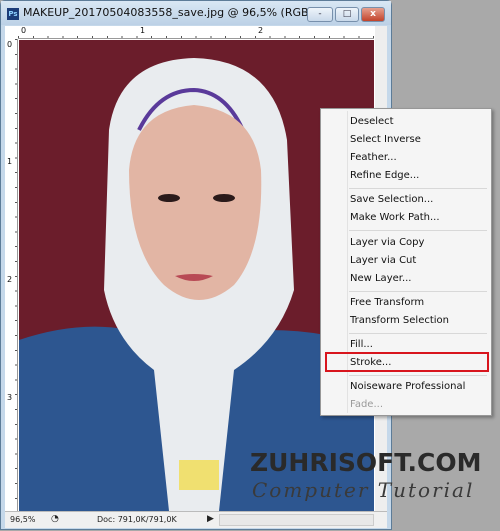 This screenshot has height=531, width=500. What do you see at coordinates (383, 260) in the screenshot?
I see `menu-item-layer-via-cut: Layer via Cut` at bounding box center [383, 260].